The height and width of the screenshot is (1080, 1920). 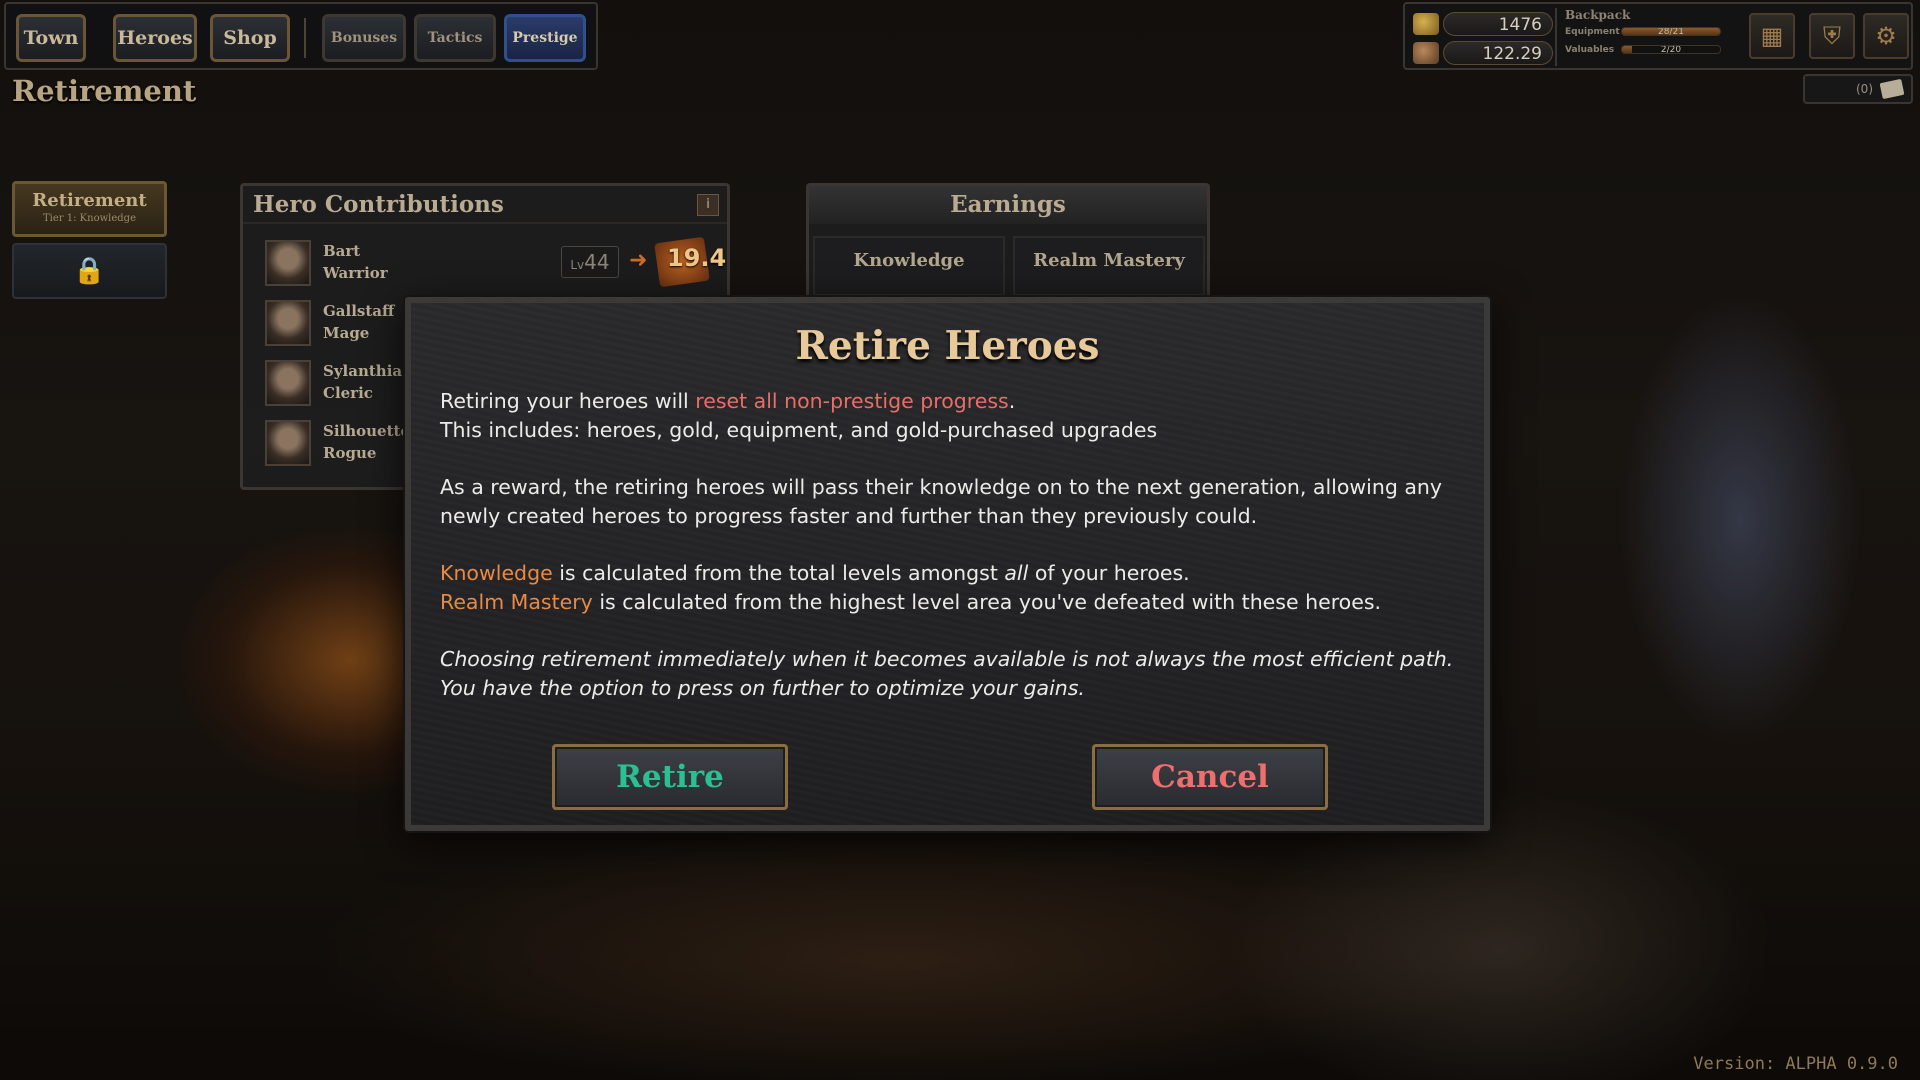 I want to click on backpack-panel: Backpack Equipment 28/21 Valuables 2/20, so click(x=1643, y=37).